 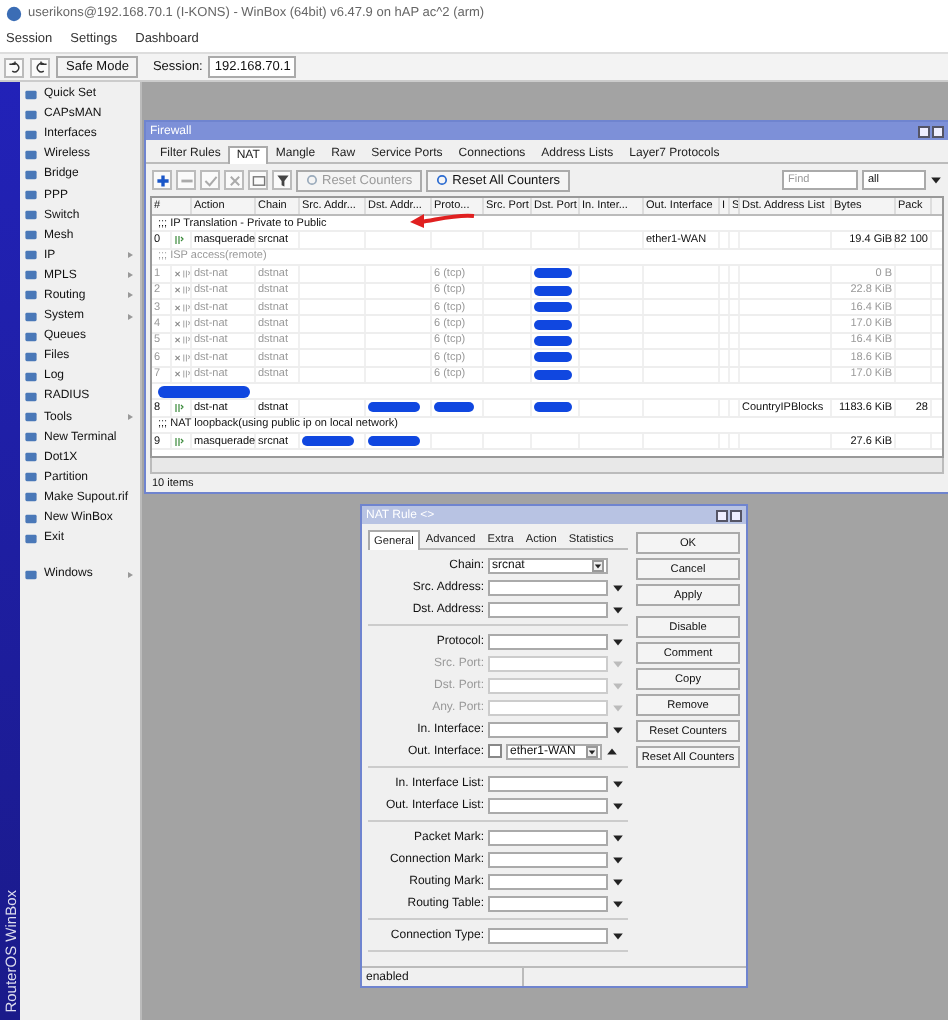 I want to click on note-icon, so click(x=258, y=180).